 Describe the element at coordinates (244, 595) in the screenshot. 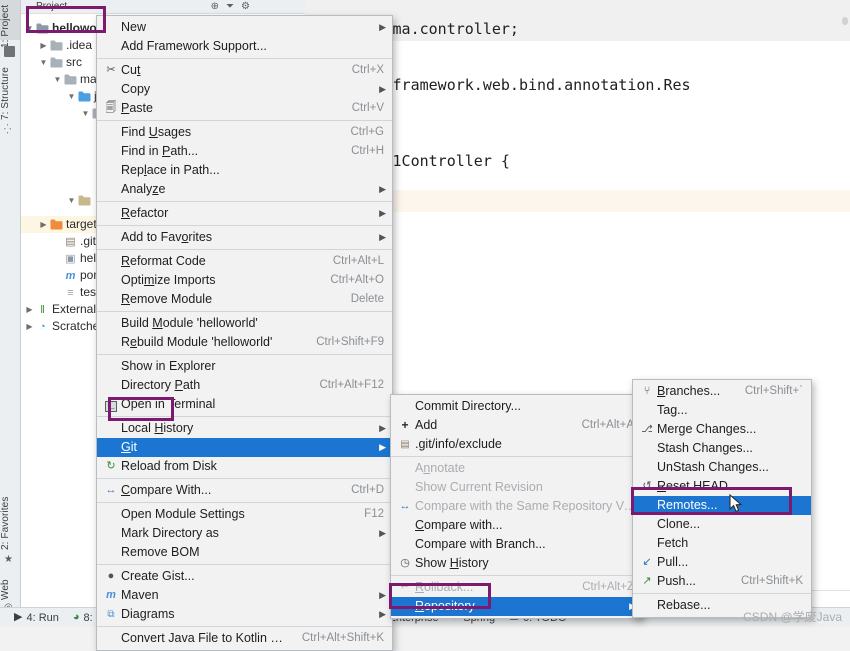

I see `menu-item-maven: m Maven ▶` at that location.